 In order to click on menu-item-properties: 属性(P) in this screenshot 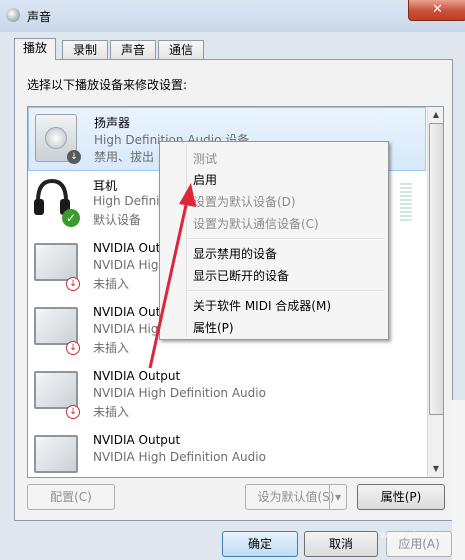, I will do `click(213, 327)`.